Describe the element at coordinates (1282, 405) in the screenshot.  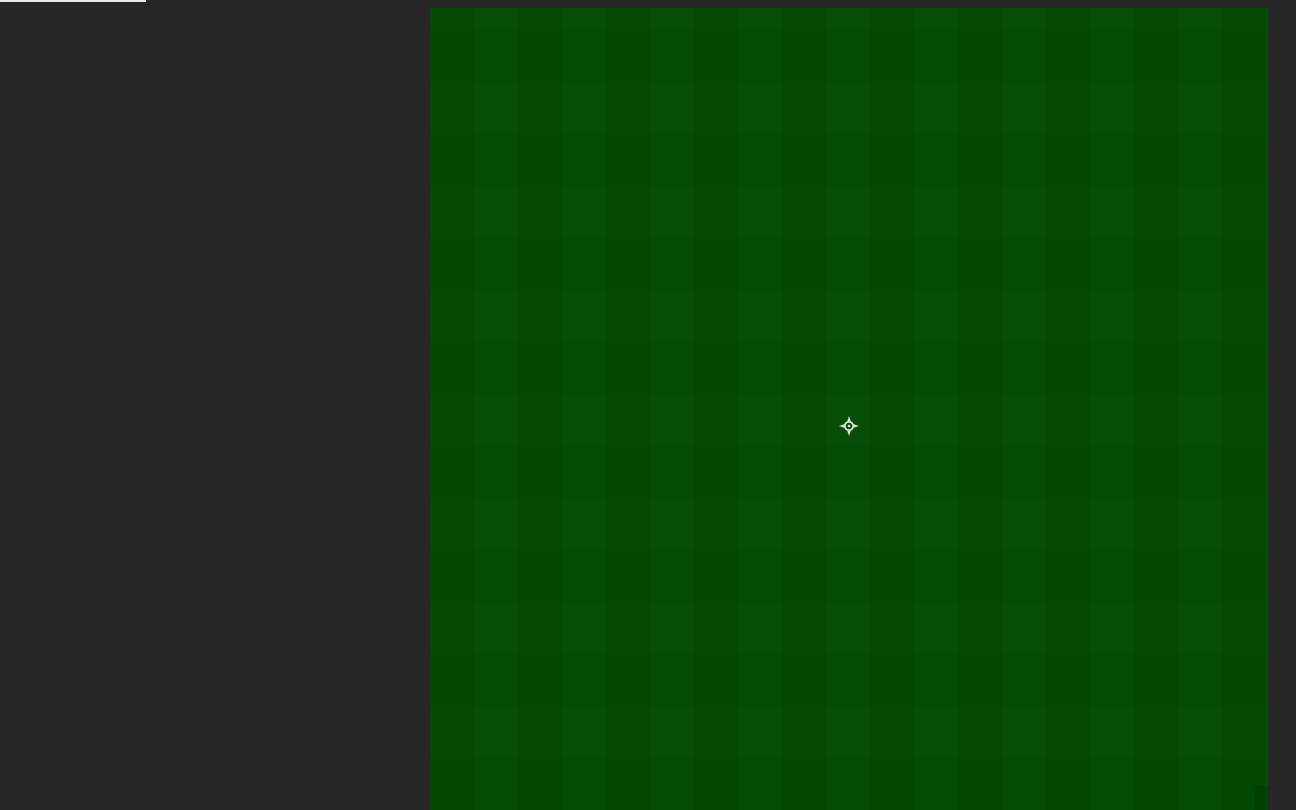
I see `right-gutter` at that location.